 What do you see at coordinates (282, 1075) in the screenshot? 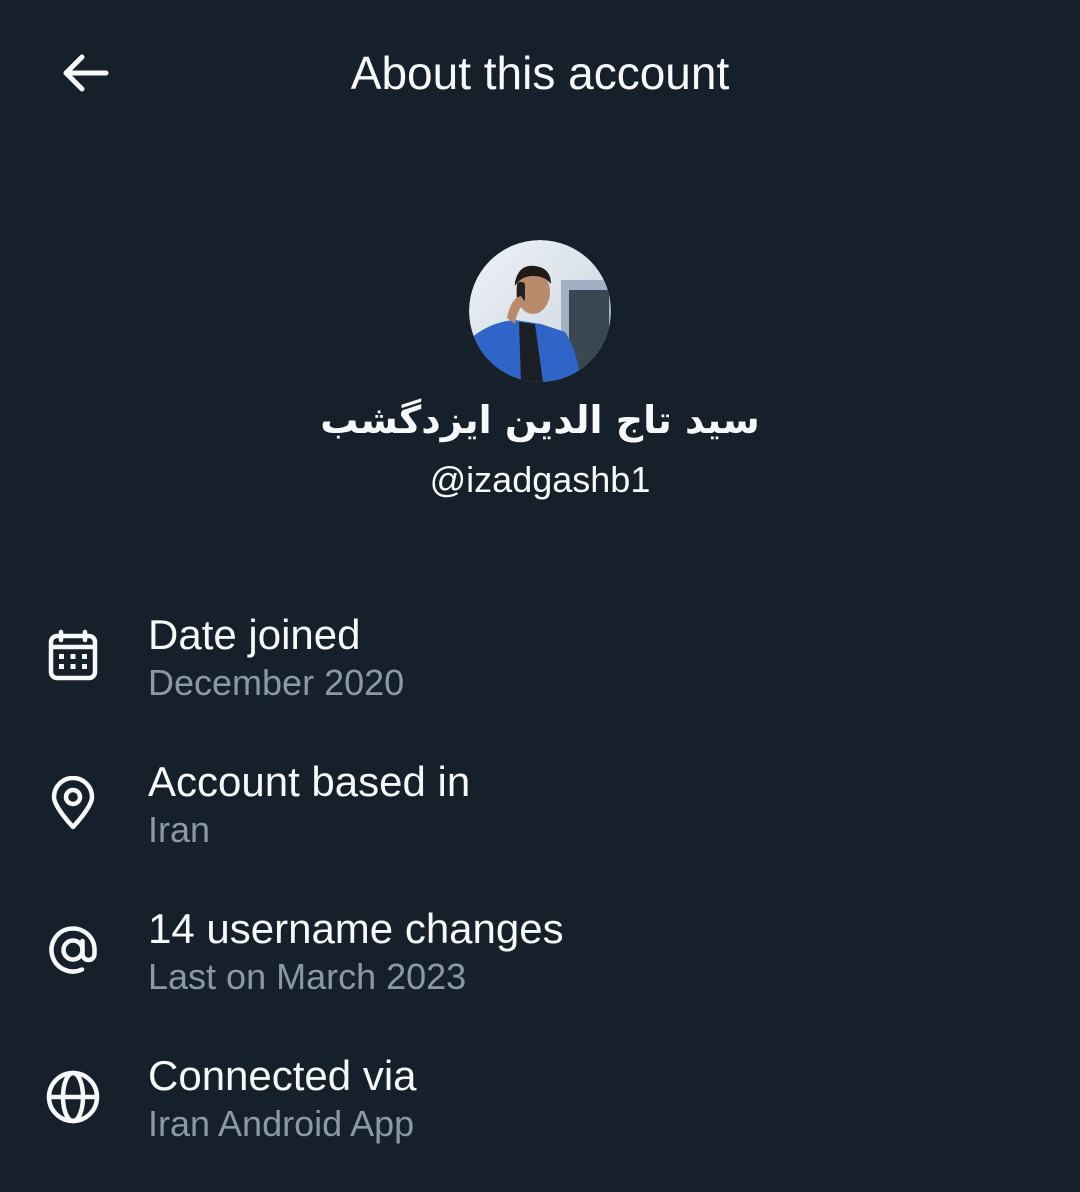
I see `info-title: Connected via` at bounding box center [282, 1075].